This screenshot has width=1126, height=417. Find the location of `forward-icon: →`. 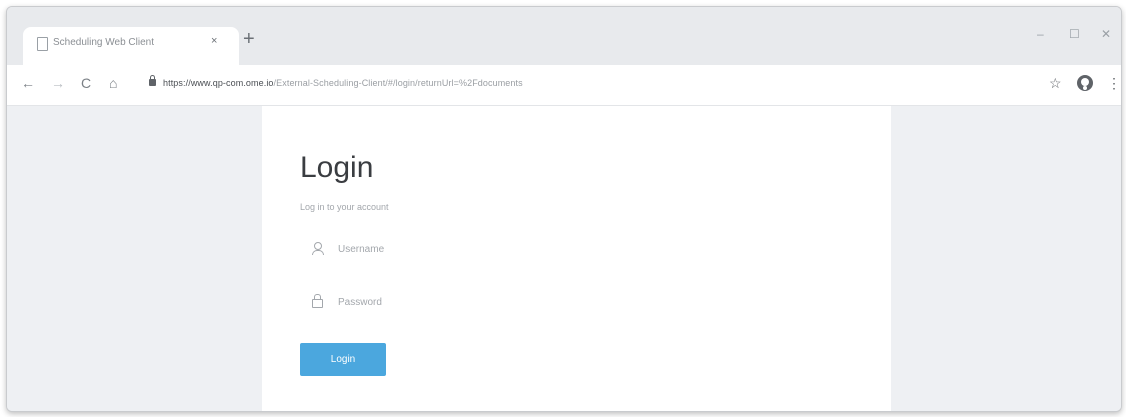

forward-icon: → is located at coordinates (58, 83).